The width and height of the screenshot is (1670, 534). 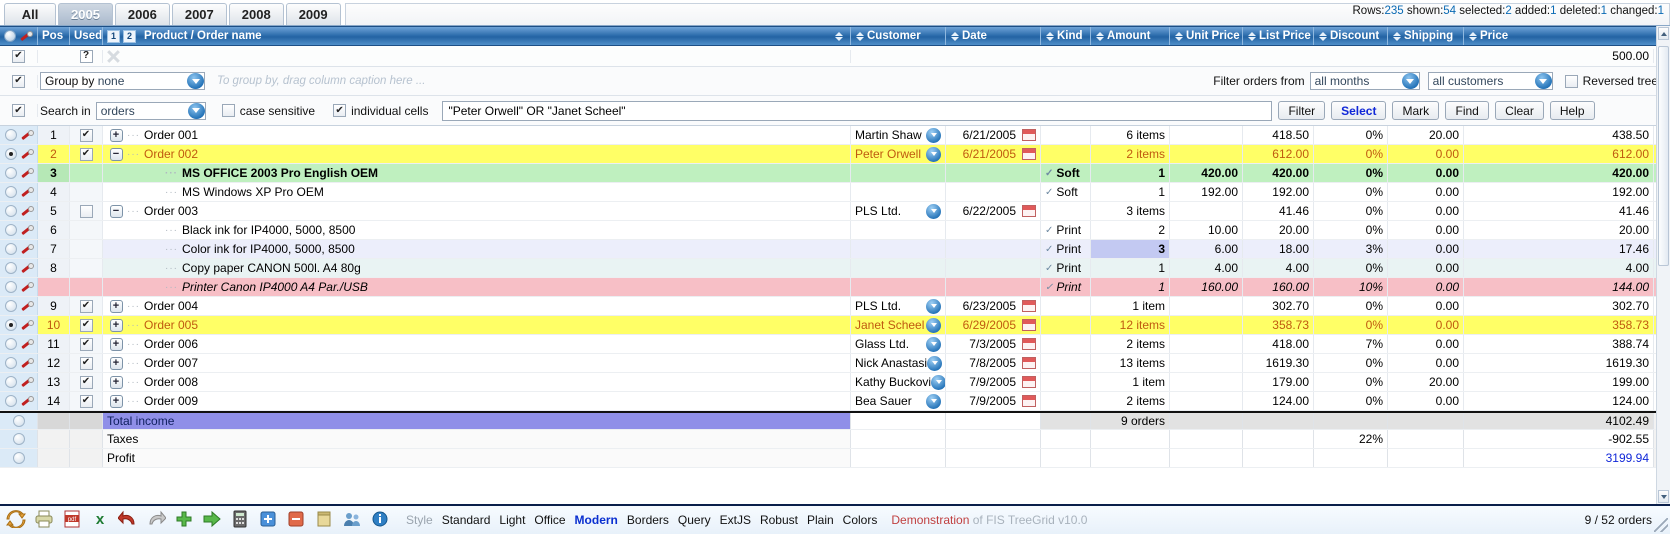 What do you see at coordinates (54, 173) in the screenshot?
I see `row-pos-cell: 3` at bounding box center [54, 173].